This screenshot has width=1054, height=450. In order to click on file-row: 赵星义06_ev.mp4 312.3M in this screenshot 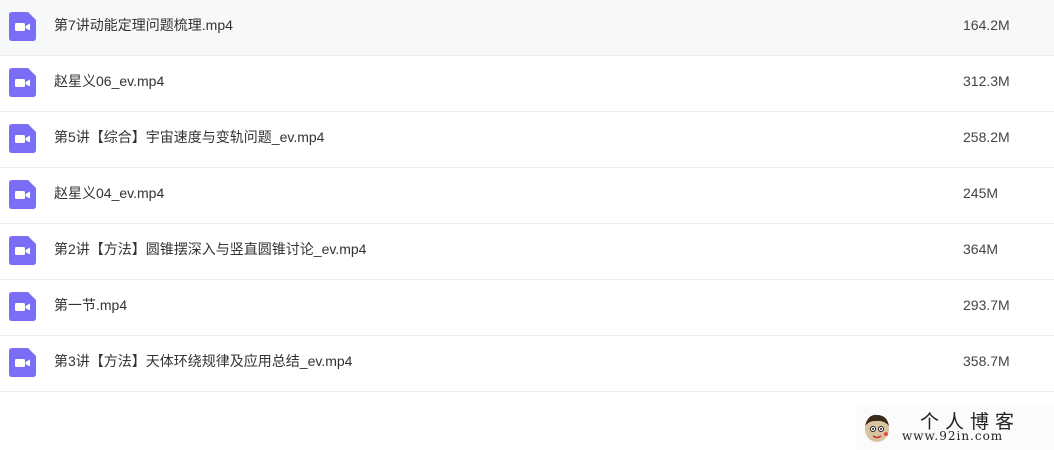, I will do `click(527, 84)`.